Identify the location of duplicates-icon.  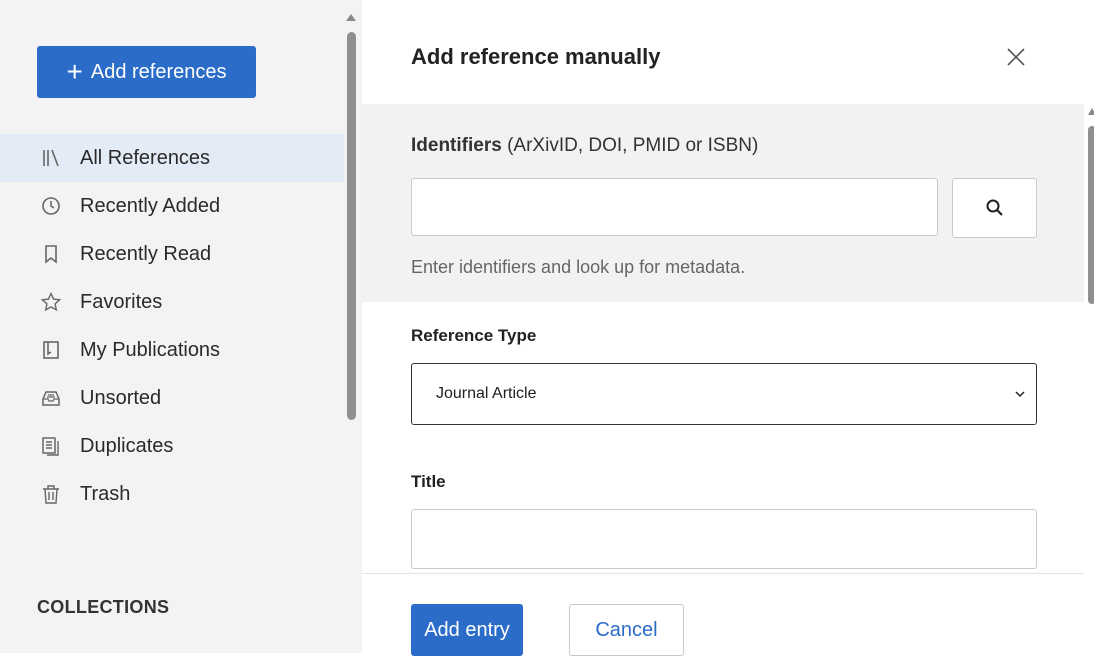
(51, 446).